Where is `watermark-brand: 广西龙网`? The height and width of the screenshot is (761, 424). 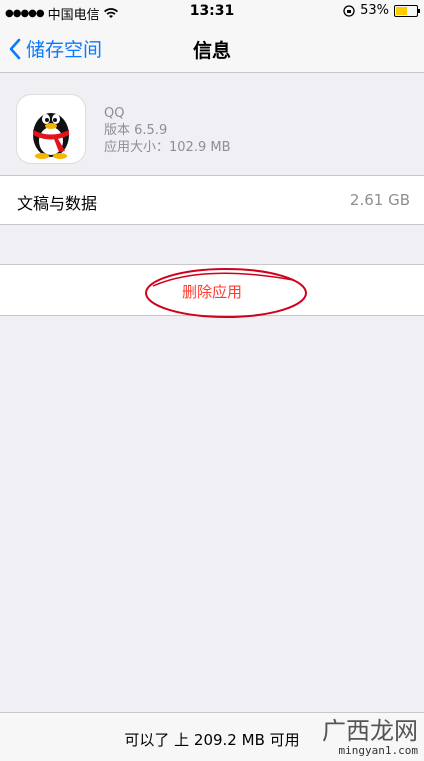
watermark-brand: 广西龙网 is located at coordinates (370, 731).